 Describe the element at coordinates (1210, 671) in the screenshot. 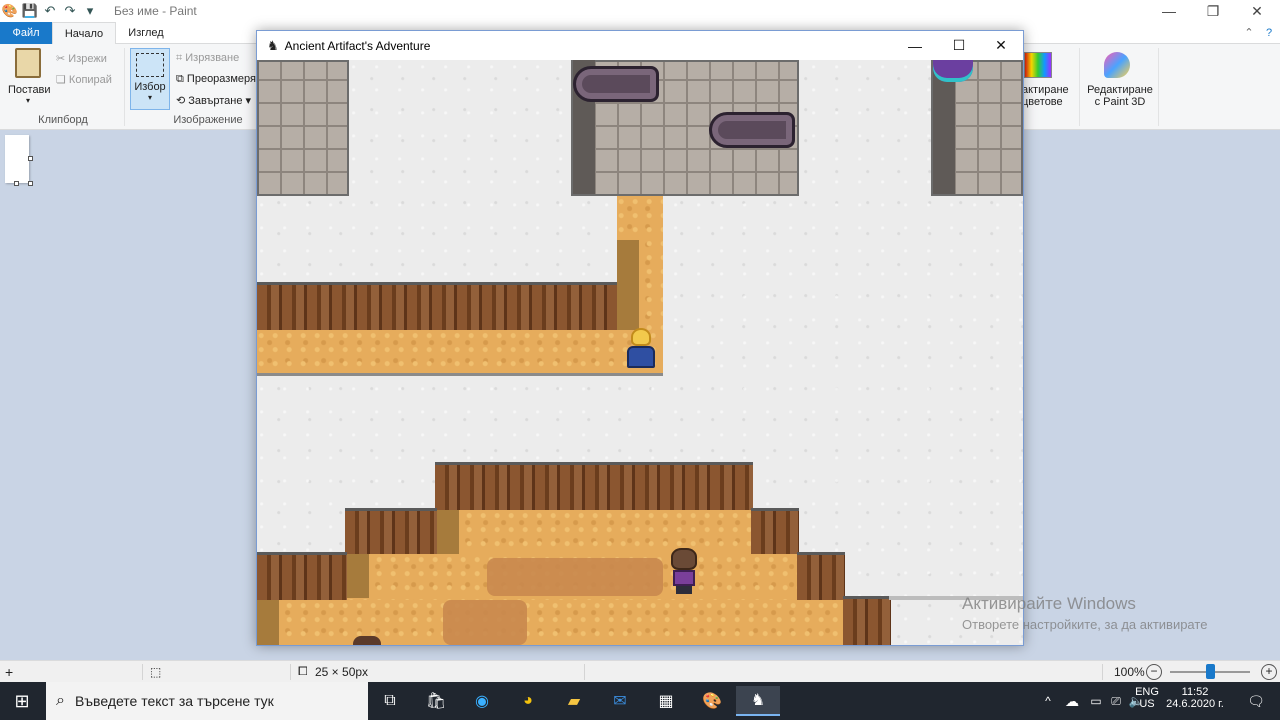

I see `zoom-slider-thumb` at that location.